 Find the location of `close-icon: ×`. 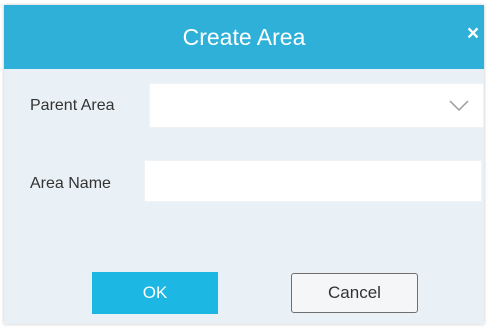

close-icon: × is located at coordinates (473, 34).